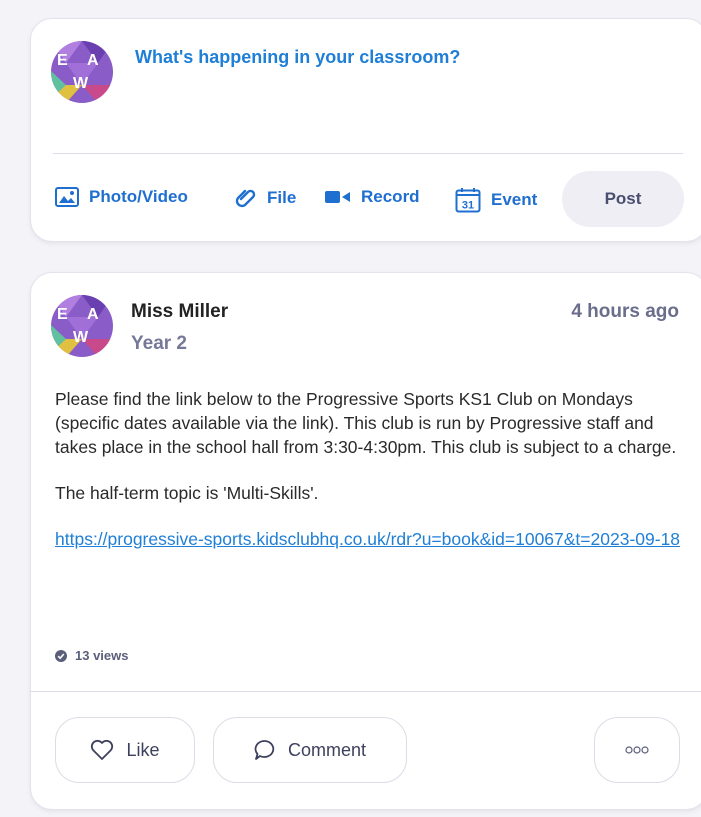  I want to click on composer-divider, so click(368, 153).